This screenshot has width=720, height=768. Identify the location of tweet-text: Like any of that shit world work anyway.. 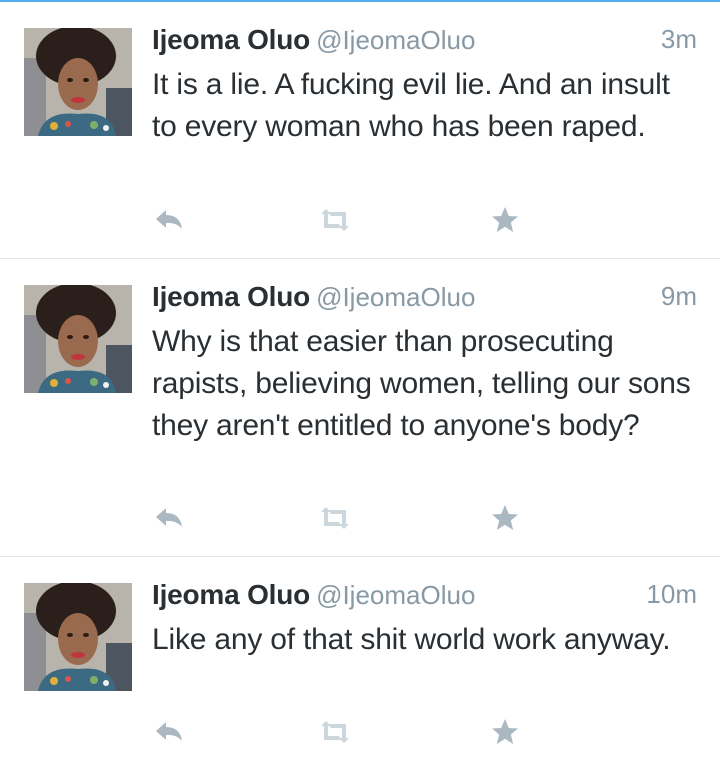
(411, 639).